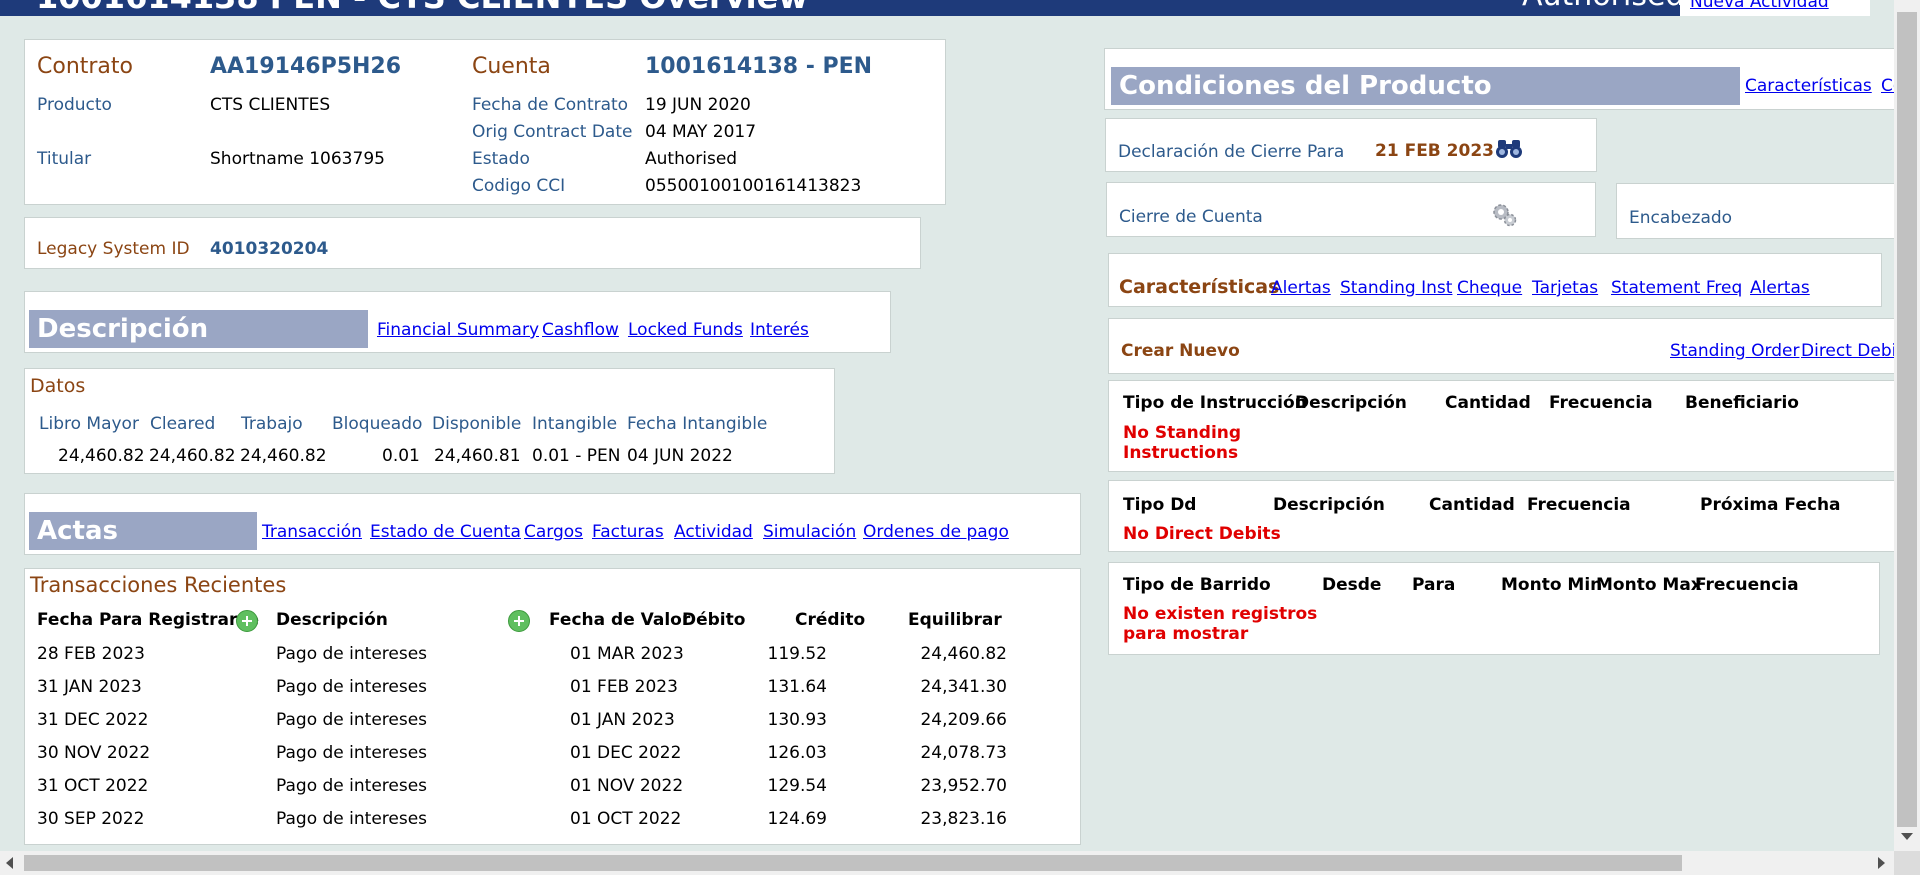  I want to click on titular-label: Titular, so click(64, 159).